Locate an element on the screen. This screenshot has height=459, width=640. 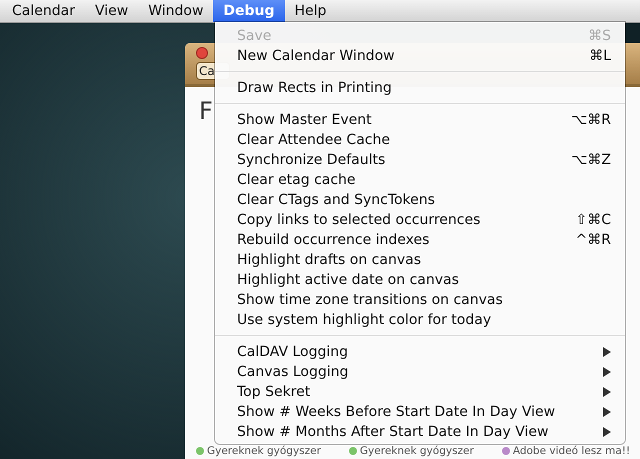
menu-item: Show Master Event ⌥⌘R is located at coordinates (420, 120).